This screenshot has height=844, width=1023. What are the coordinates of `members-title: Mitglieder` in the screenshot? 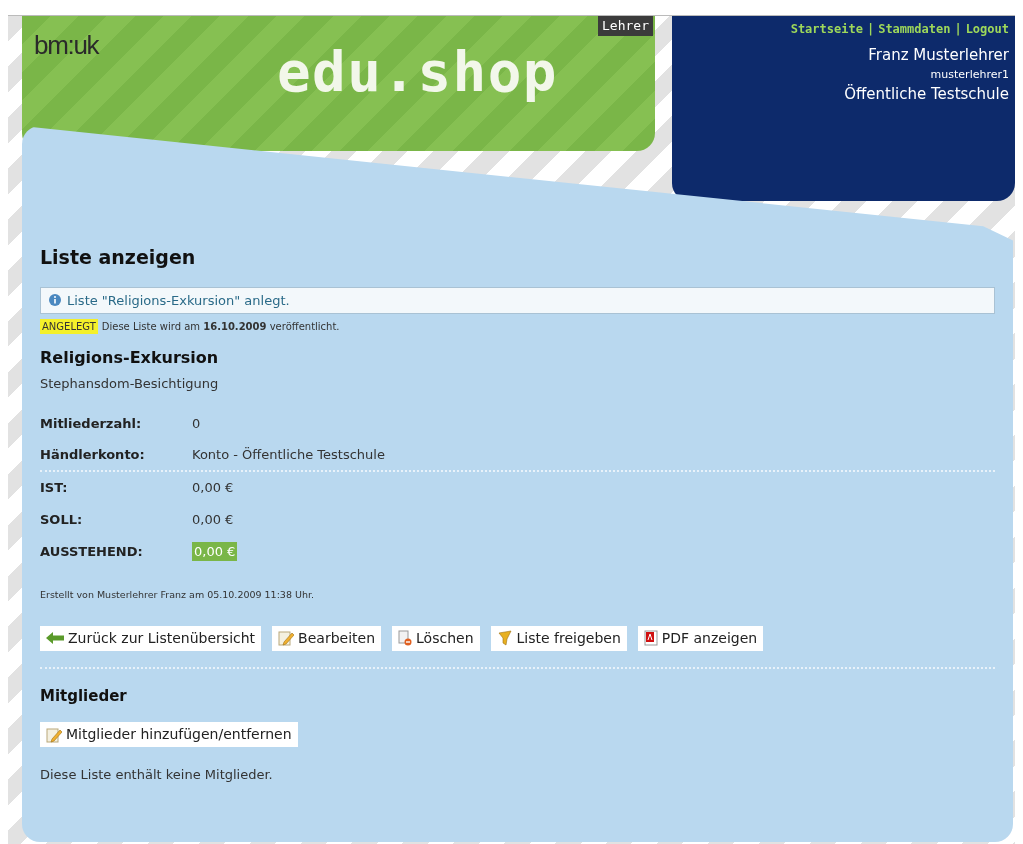 It's located at (84, 696).